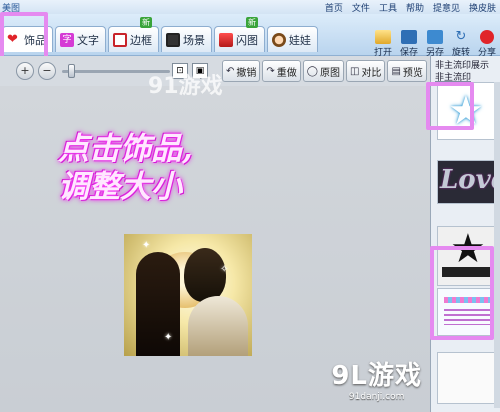 This screenshot has width=500, height=412. I want to click on save-button: 保存, so click(409, 44).